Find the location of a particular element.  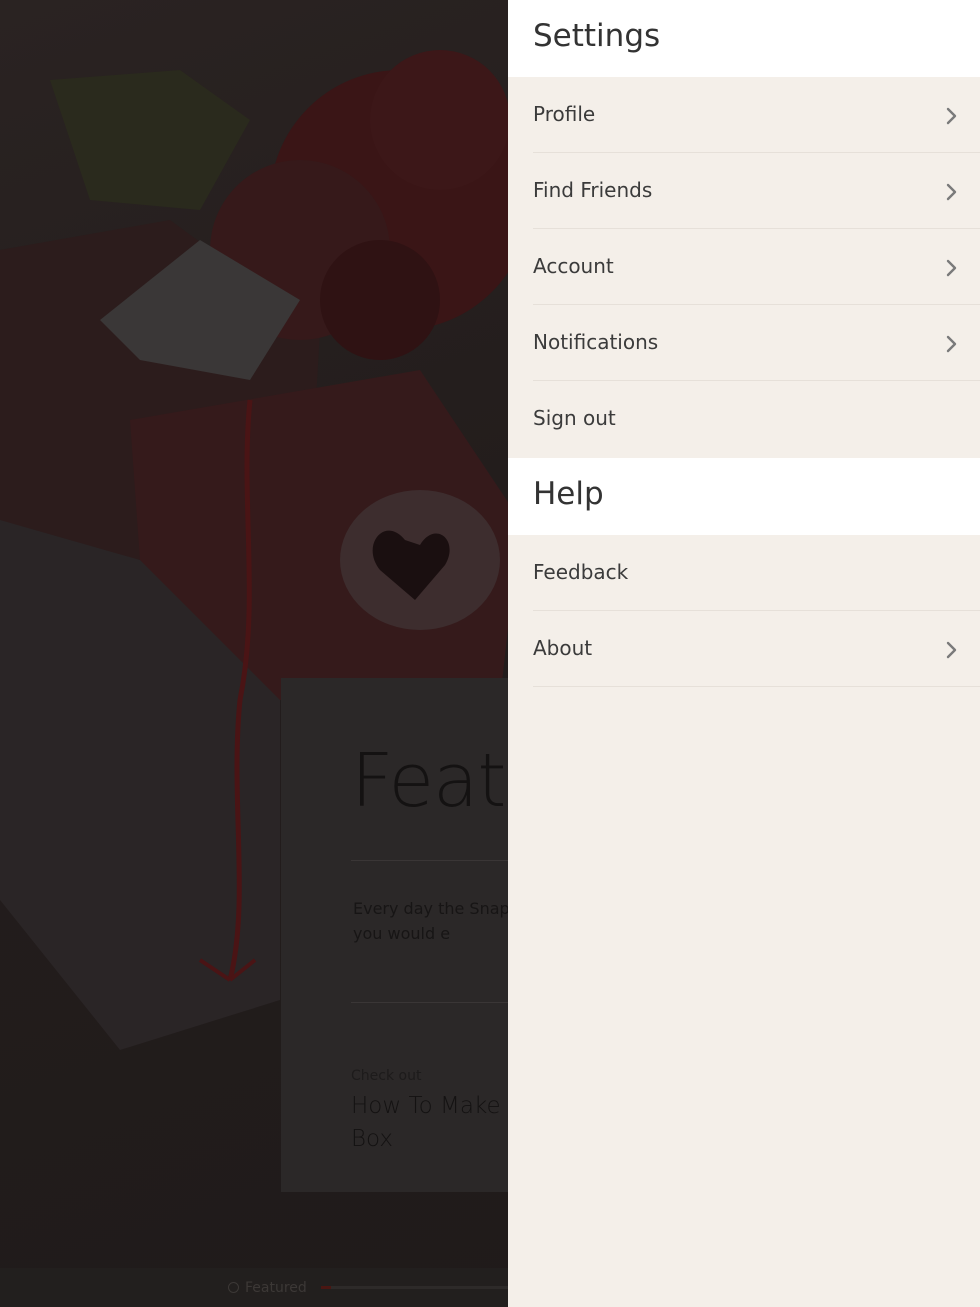

menu-item-about: About is located at coordinates (756, 649).